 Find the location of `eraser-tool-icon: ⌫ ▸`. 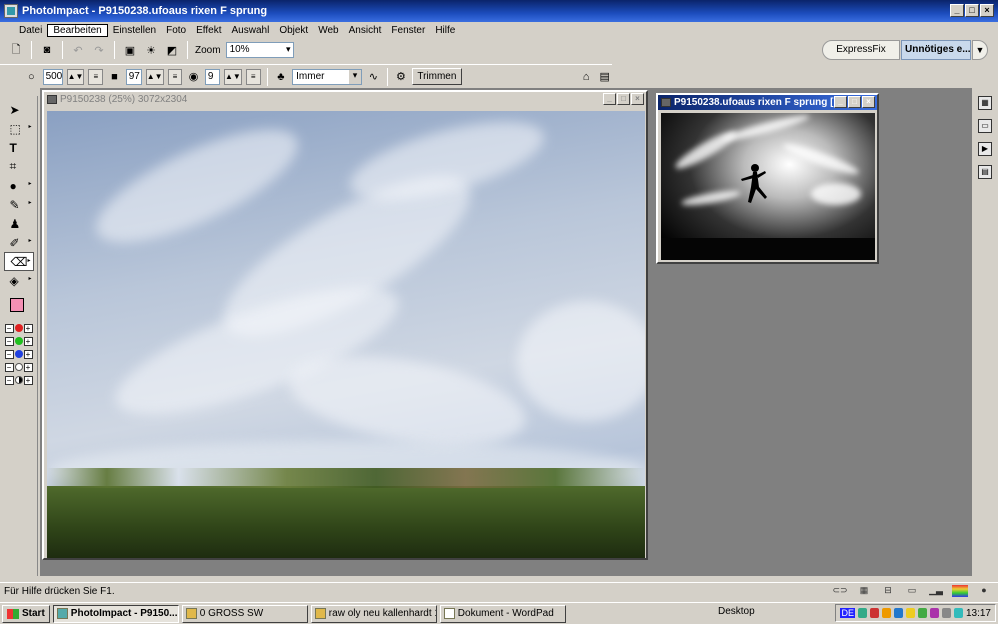

eraser-tool-icon: ⌫ ▸ is located at coordinates (18, 261).